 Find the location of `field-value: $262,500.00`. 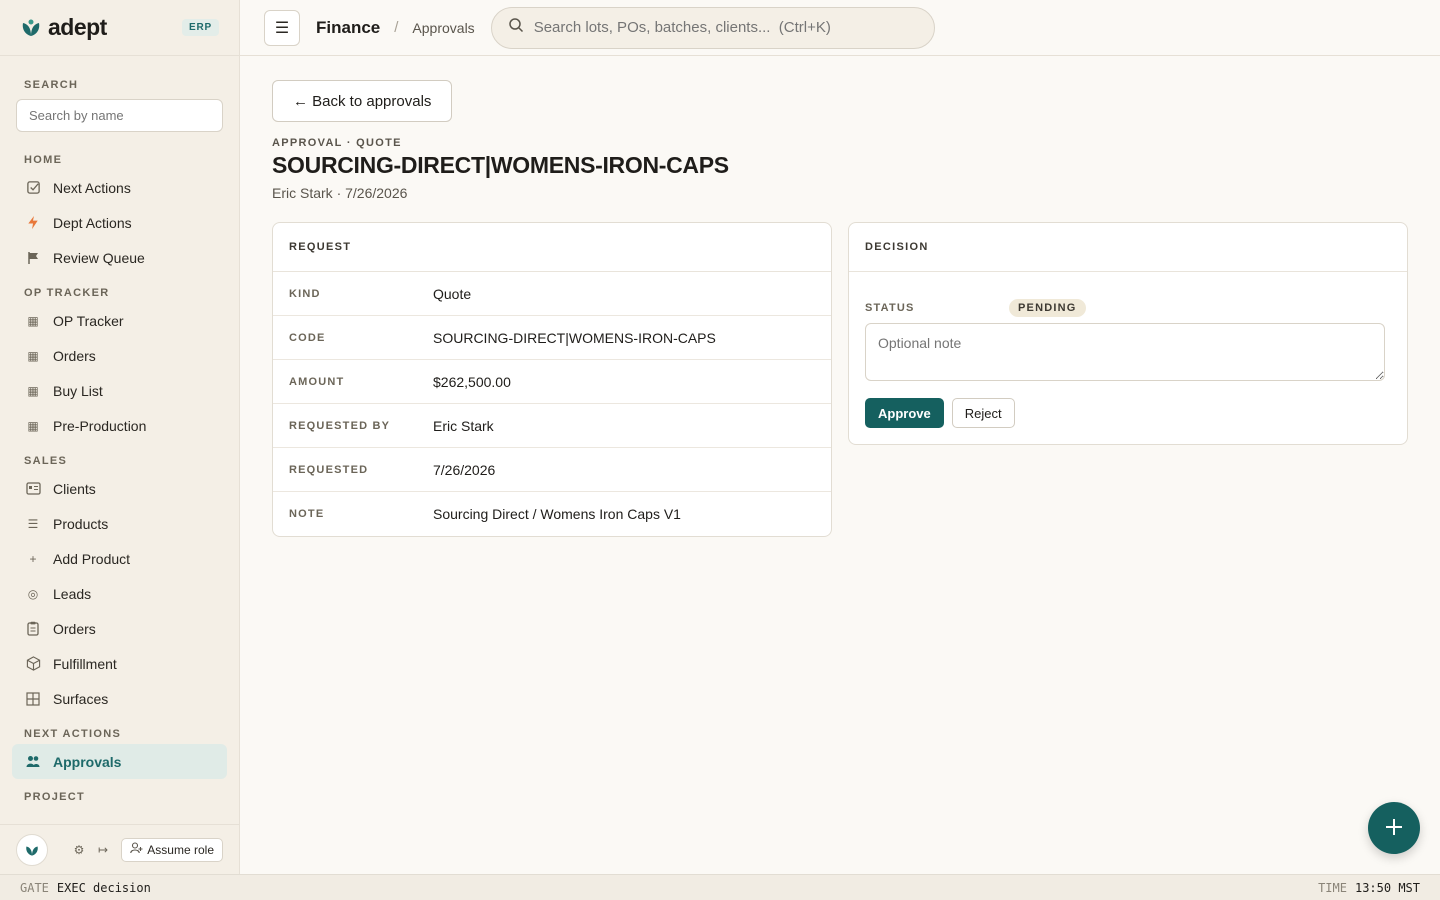

field-value: $262,500.00 is located at coordinates (472, 381).